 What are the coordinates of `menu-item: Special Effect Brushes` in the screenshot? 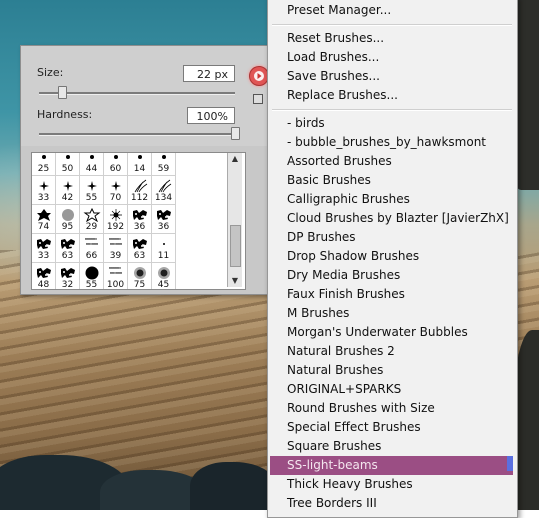 It's located at (391, 427).